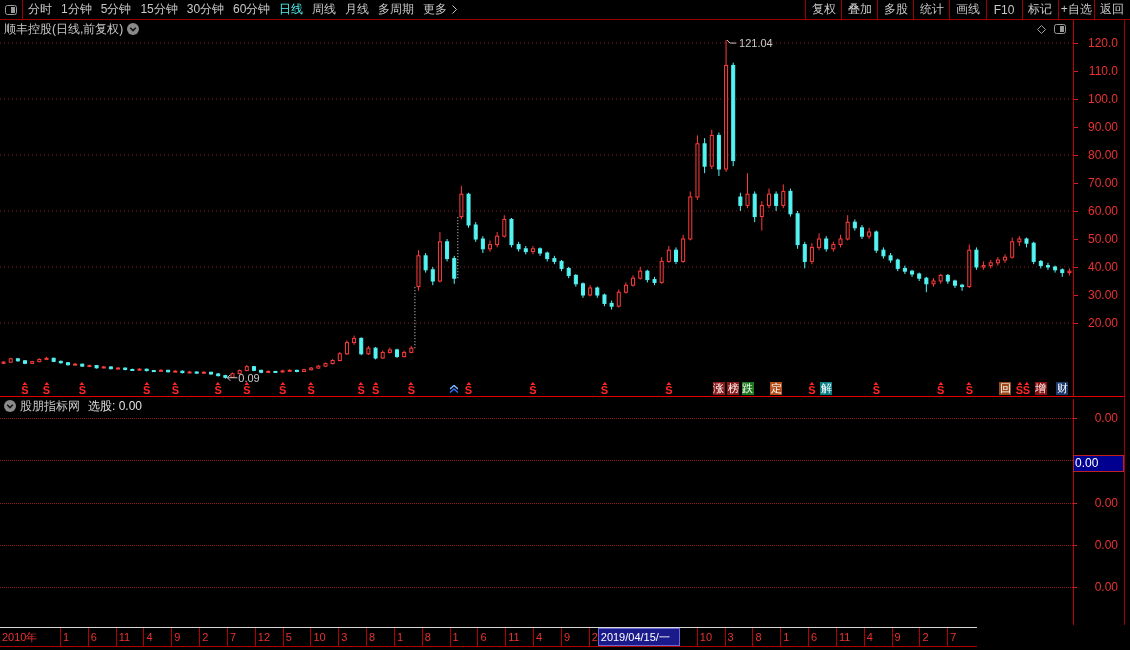 The width and height of the screenshot is (1130, 650). What do you see at coordinates (1102, 239) in the screenshot?
I see `axis-label: 50.00` at bounding box center [1102, 239].